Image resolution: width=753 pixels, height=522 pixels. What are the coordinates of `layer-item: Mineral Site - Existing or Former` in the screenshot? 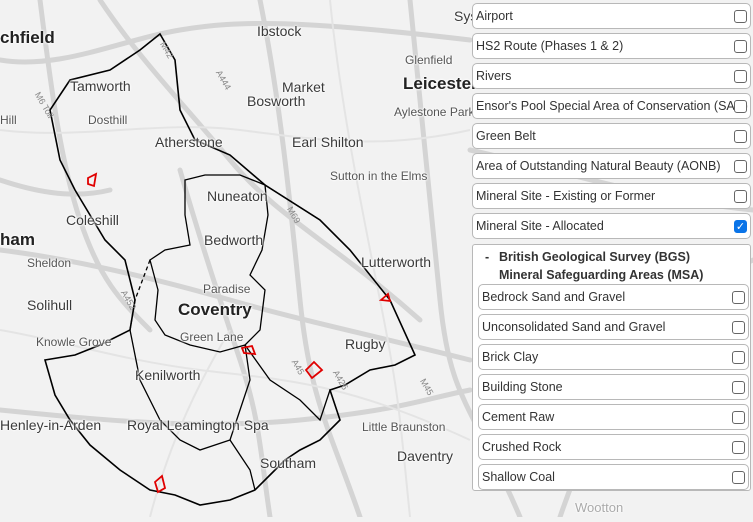 It's located at (611, 196).